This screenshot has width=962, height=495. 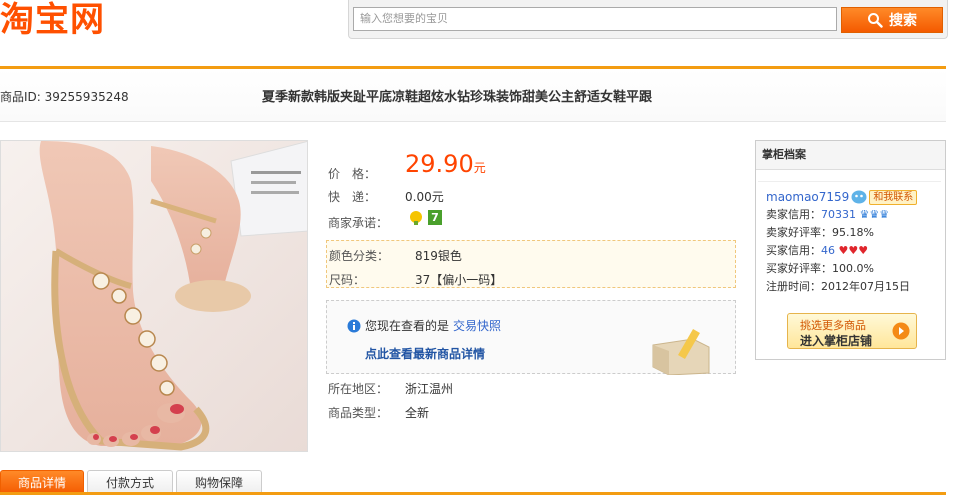 I want to click on heart-icons: ♥♥♥, so click(x=853, y=250).